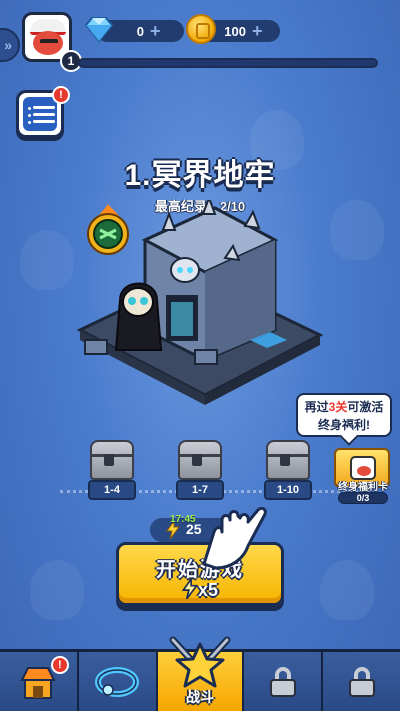 This screenshot has height=711, width=400. What do you see at coordinates (363, 468) in the screenshot?
I see `card-avatar-icon` at bounding box center [363, 468].